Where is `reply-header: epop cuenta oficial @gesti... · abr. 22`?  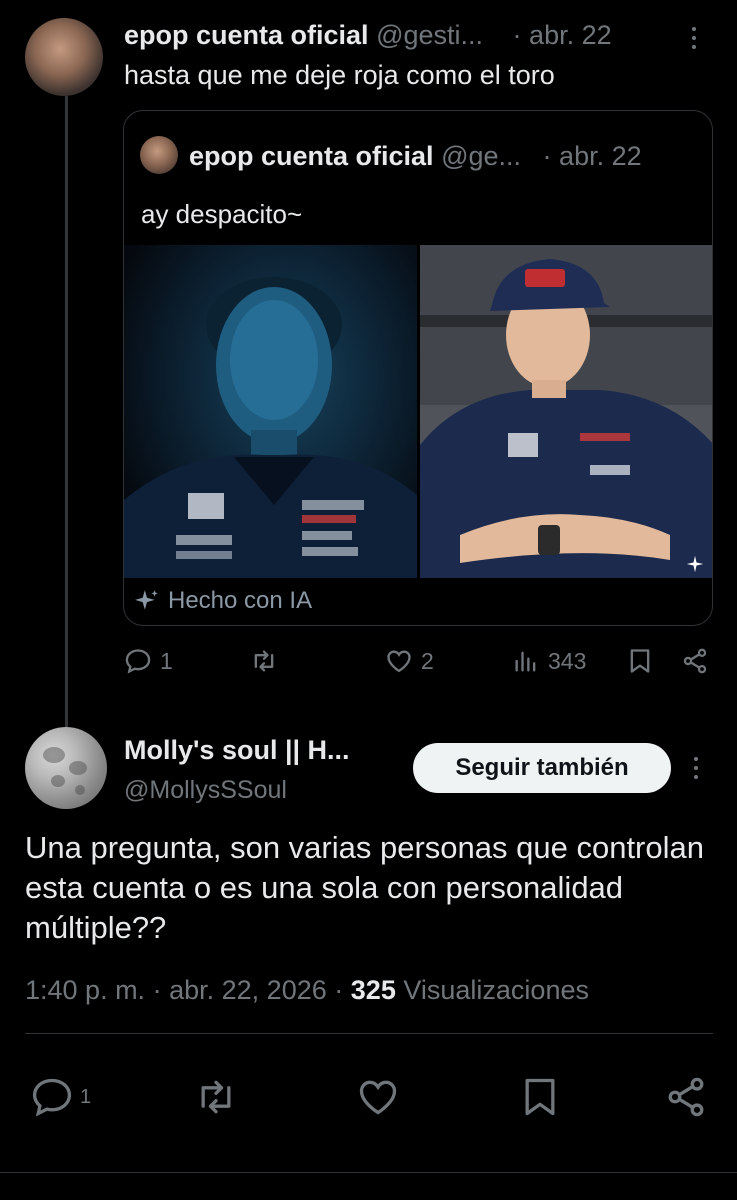 reply-header: epop cuenta oficial @gesti... · abr. 22 is located at coordinates (368, 35).